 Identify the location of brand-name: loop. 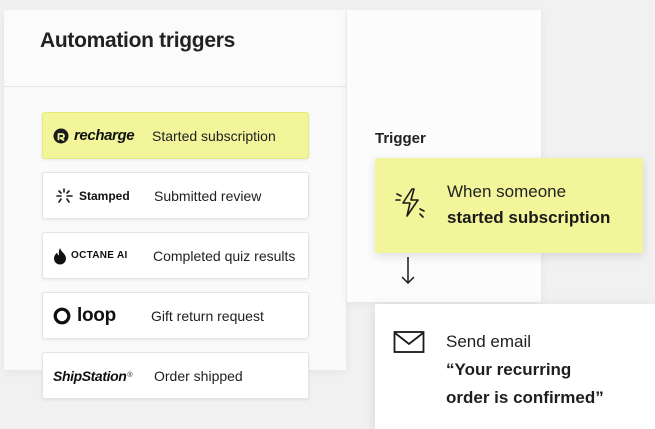
(96, 315).